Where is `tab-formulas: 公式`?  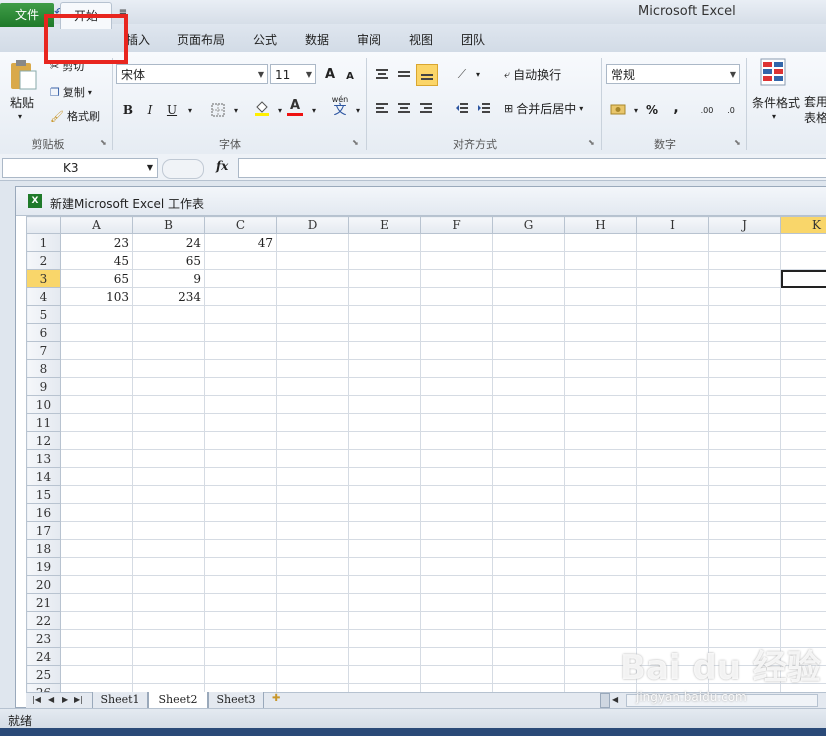
tab-formulas: 公式 is located at coordinates (265, 40).